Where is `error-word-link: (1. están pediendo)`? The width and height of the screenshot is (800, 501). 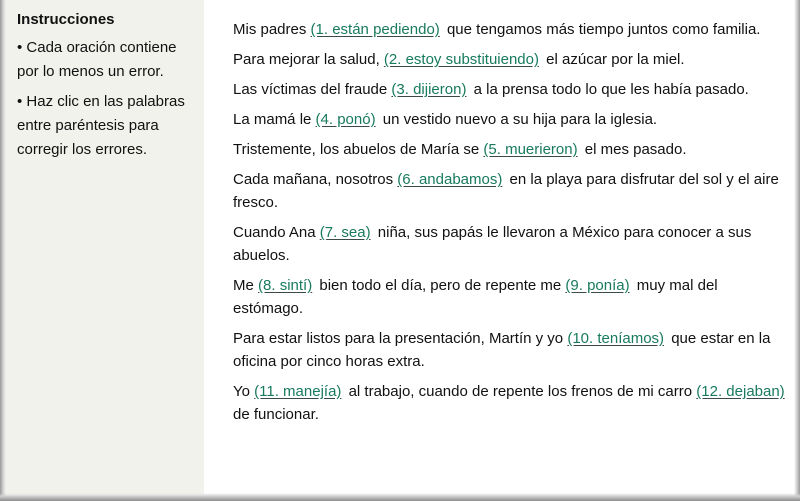 error-word-link: (1. están pediendo) is located at coordinates (377, 29).